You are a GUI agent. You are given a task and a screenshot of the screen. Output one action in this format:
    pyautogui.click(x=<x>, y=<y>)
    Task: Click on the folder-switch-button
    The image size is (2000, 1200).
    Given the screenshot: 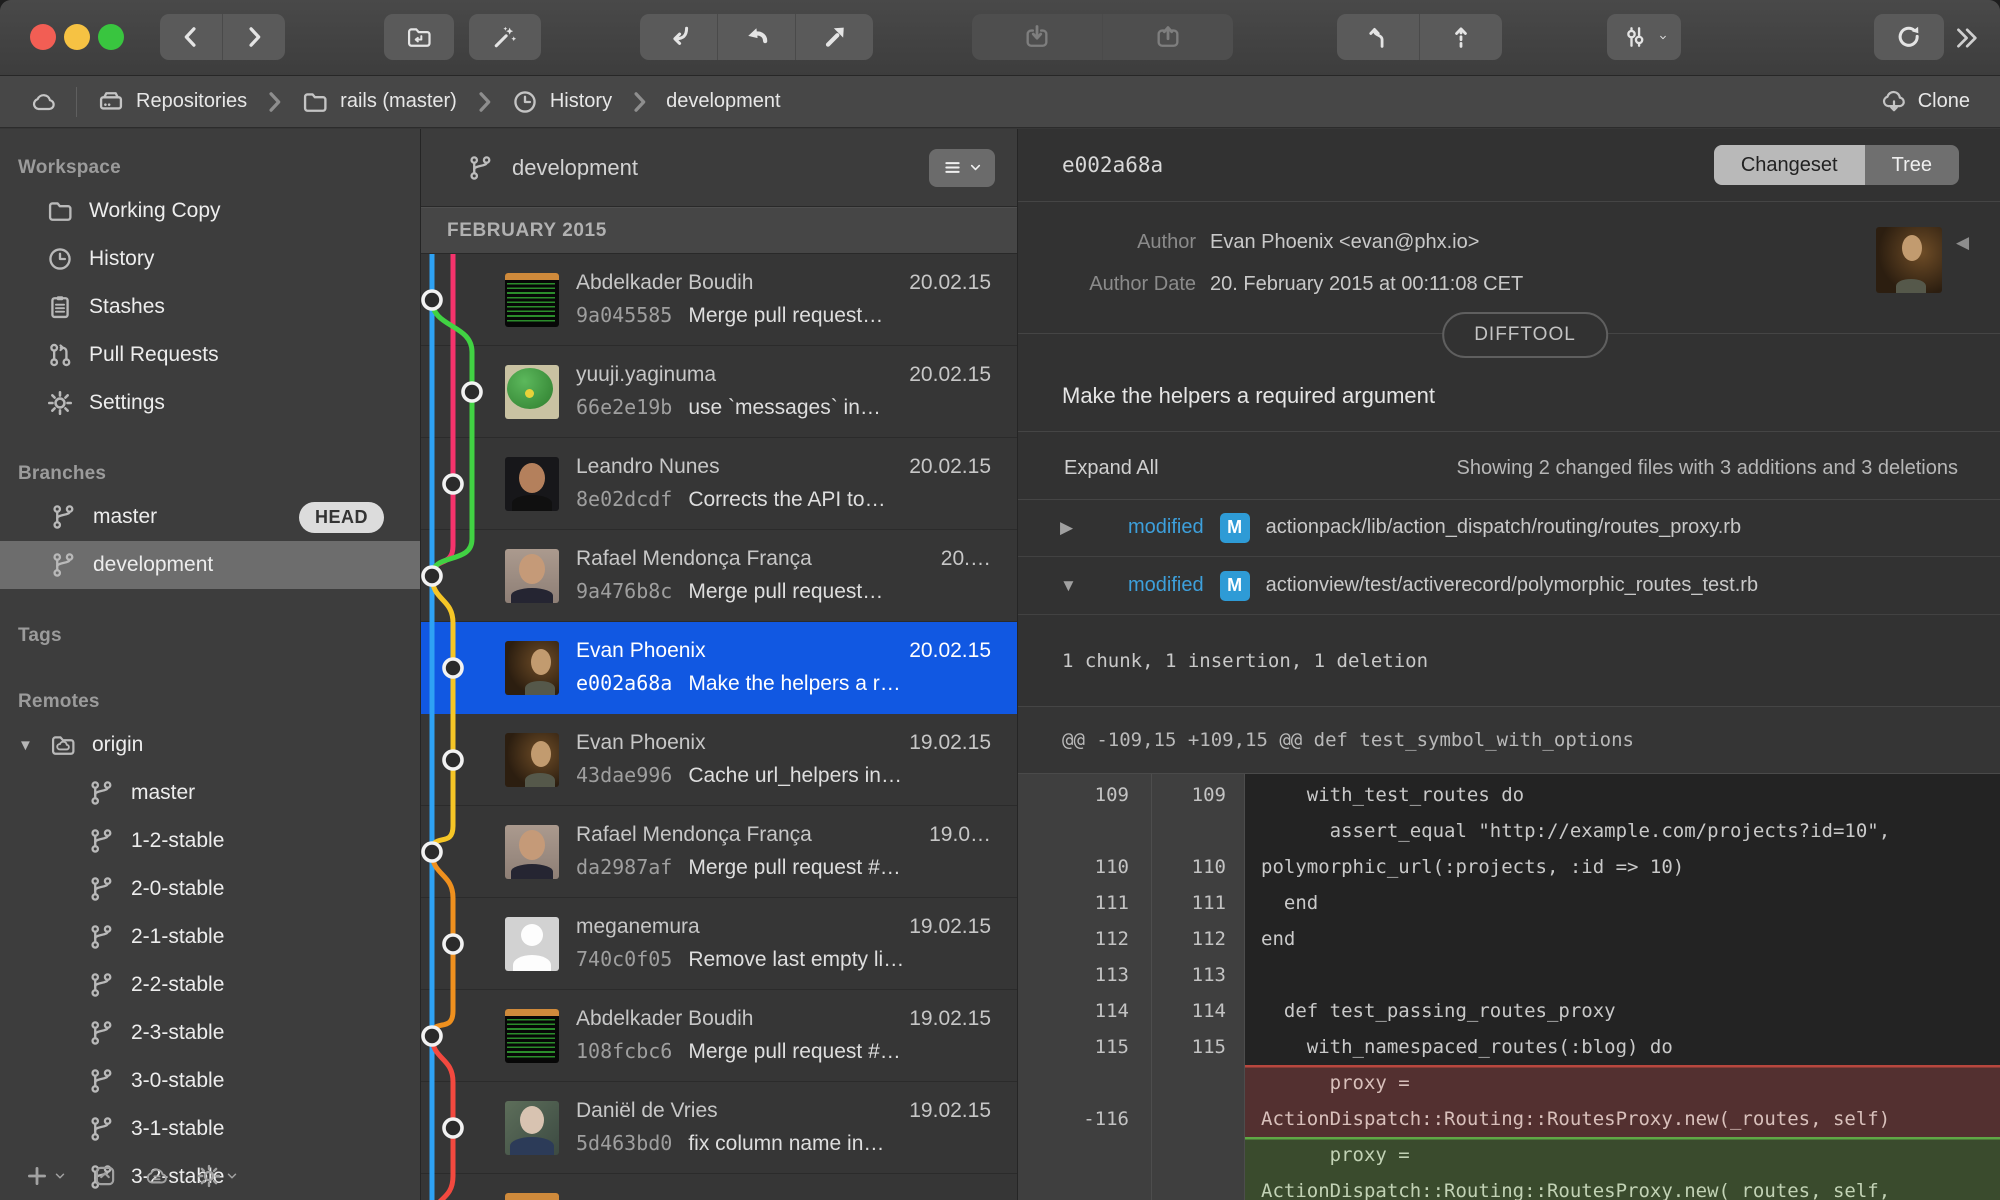 What is the action you would take?
    pyautogui.click(x=419, y=37)
    